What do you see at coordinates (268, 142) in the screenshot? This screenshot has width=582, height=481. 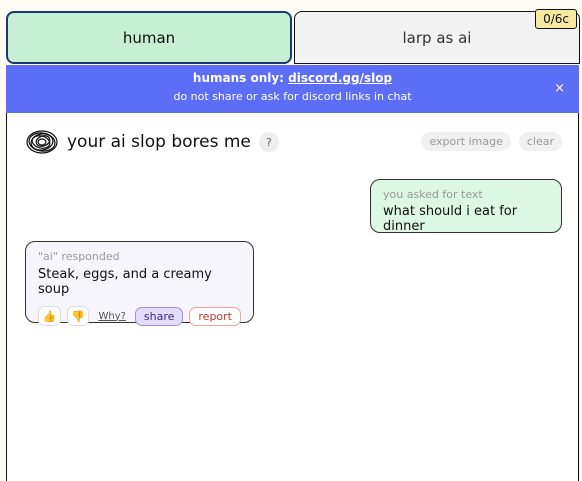 I see `help-button: ?` at bounding box center [268, 142].